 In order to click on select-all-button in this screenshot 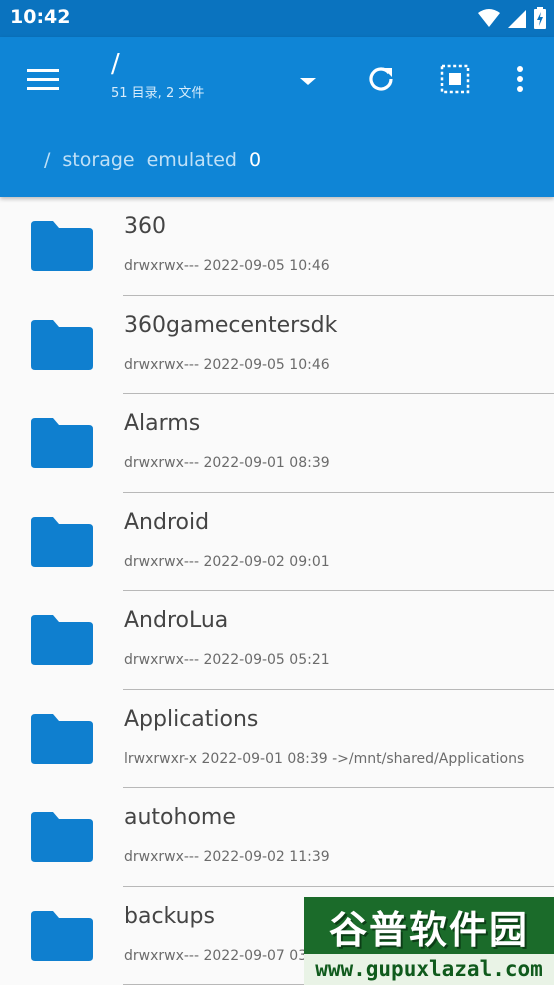, I will do `click(455, 79)`.